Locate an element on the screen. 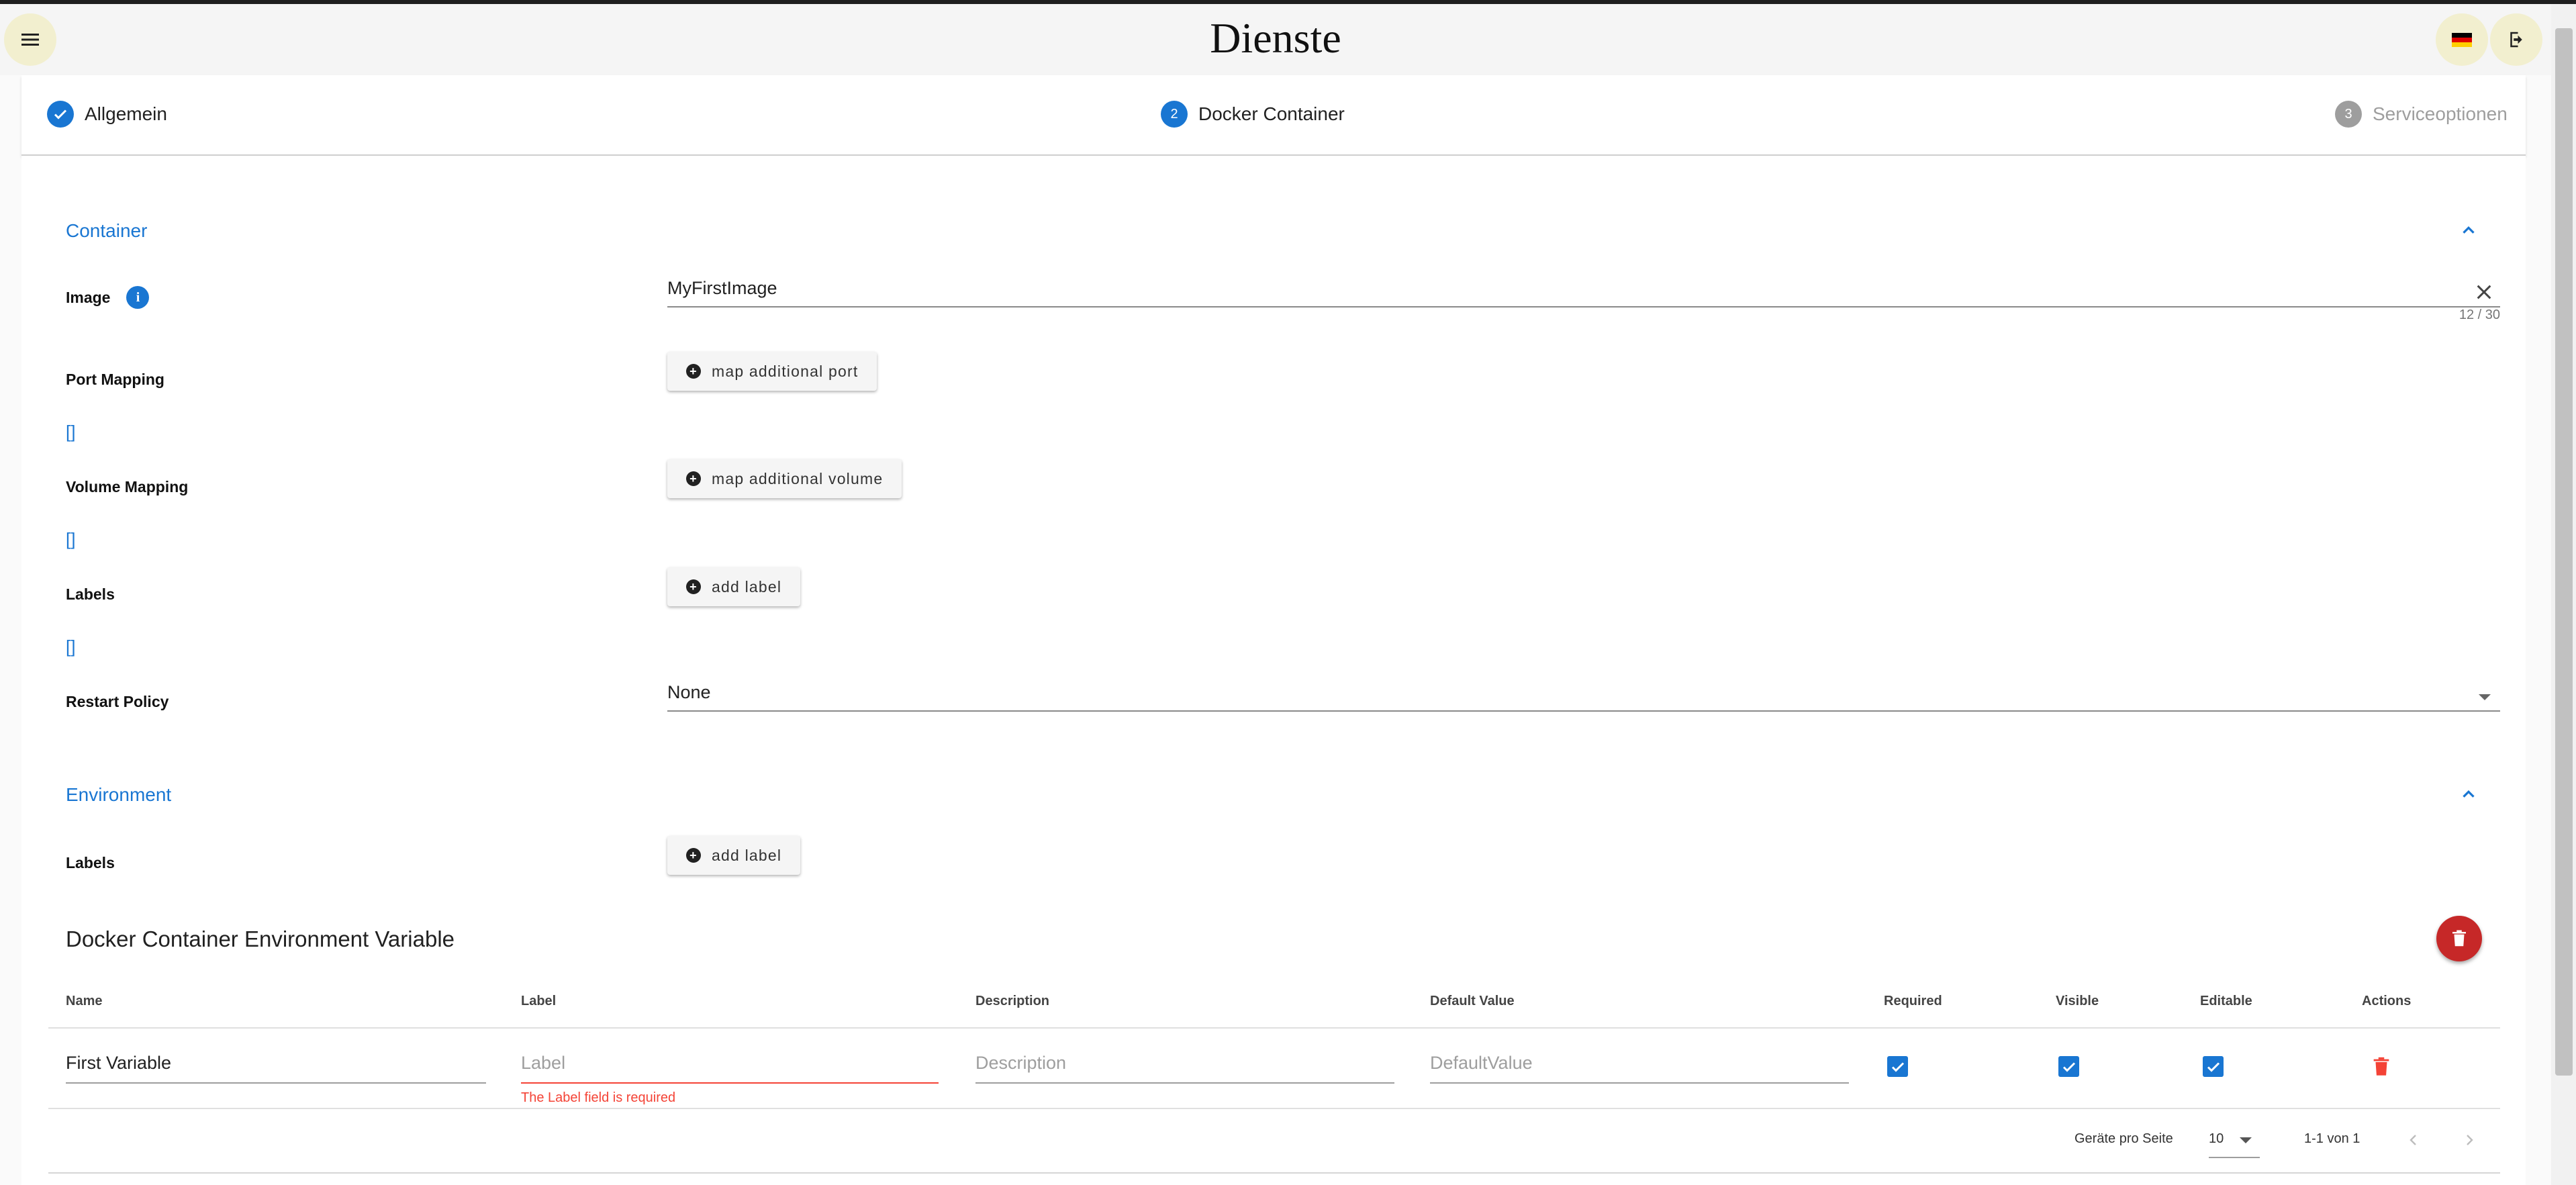  step-number: 2 is located at coordinates (1174, 114).